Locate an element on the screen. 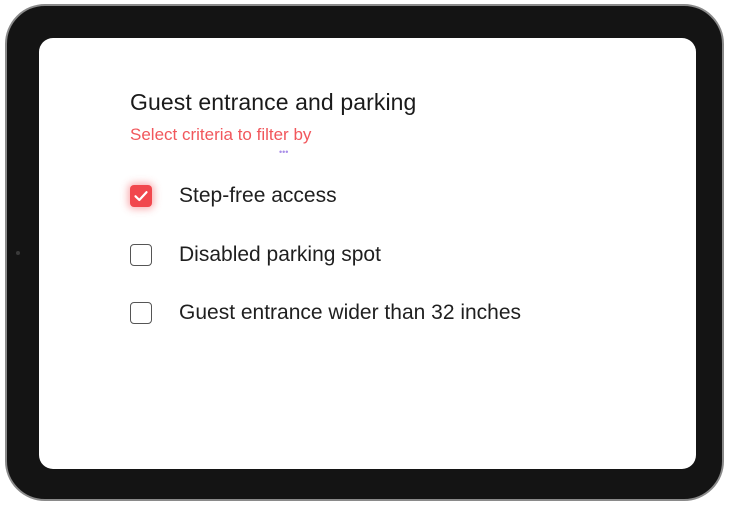 Image resolution: width=729 pixels, height=506 pixels. option-label: Disabled parking spot is located at coordinates (280, 254).